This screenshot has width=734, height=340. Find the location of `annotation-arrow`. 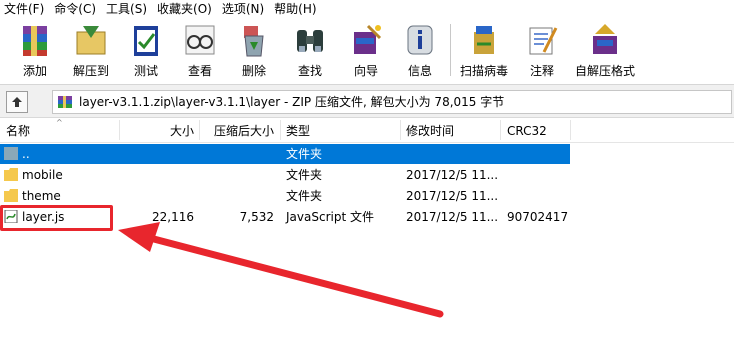

annotation-arrow is located at coordinates (281, 270).